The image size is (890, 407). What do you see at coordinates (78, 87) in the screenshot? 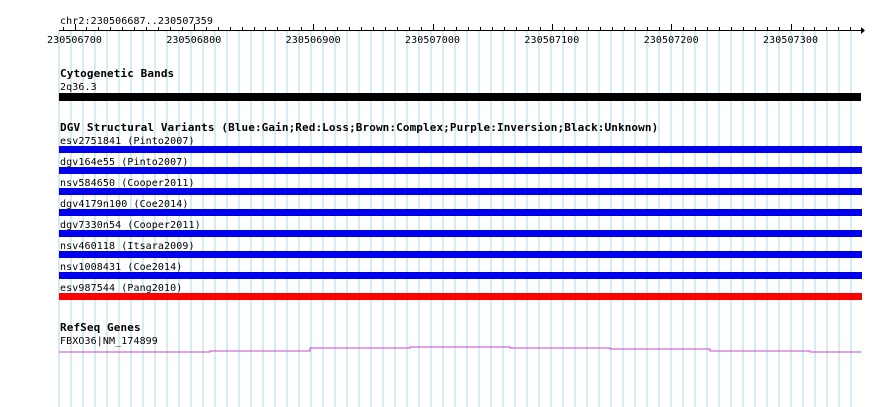
I see `cytoband-label: 2q36.3` at bounding box center [78, 87].